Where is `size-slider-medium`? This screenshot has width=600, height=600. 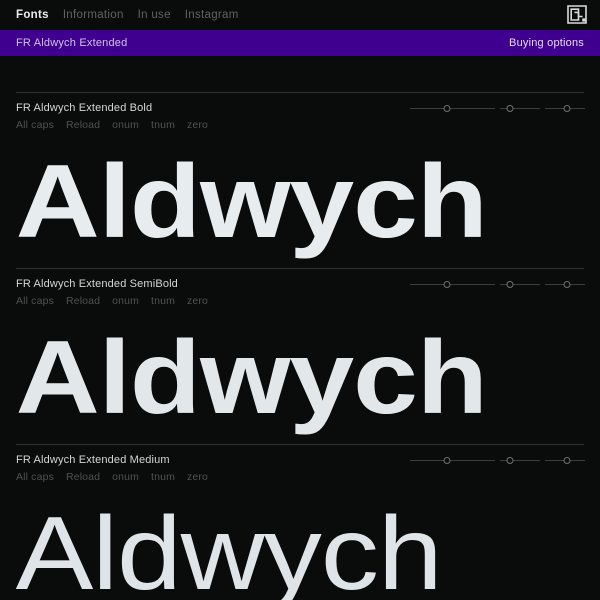 size-slider-medium is located at coordinates (452, 460).